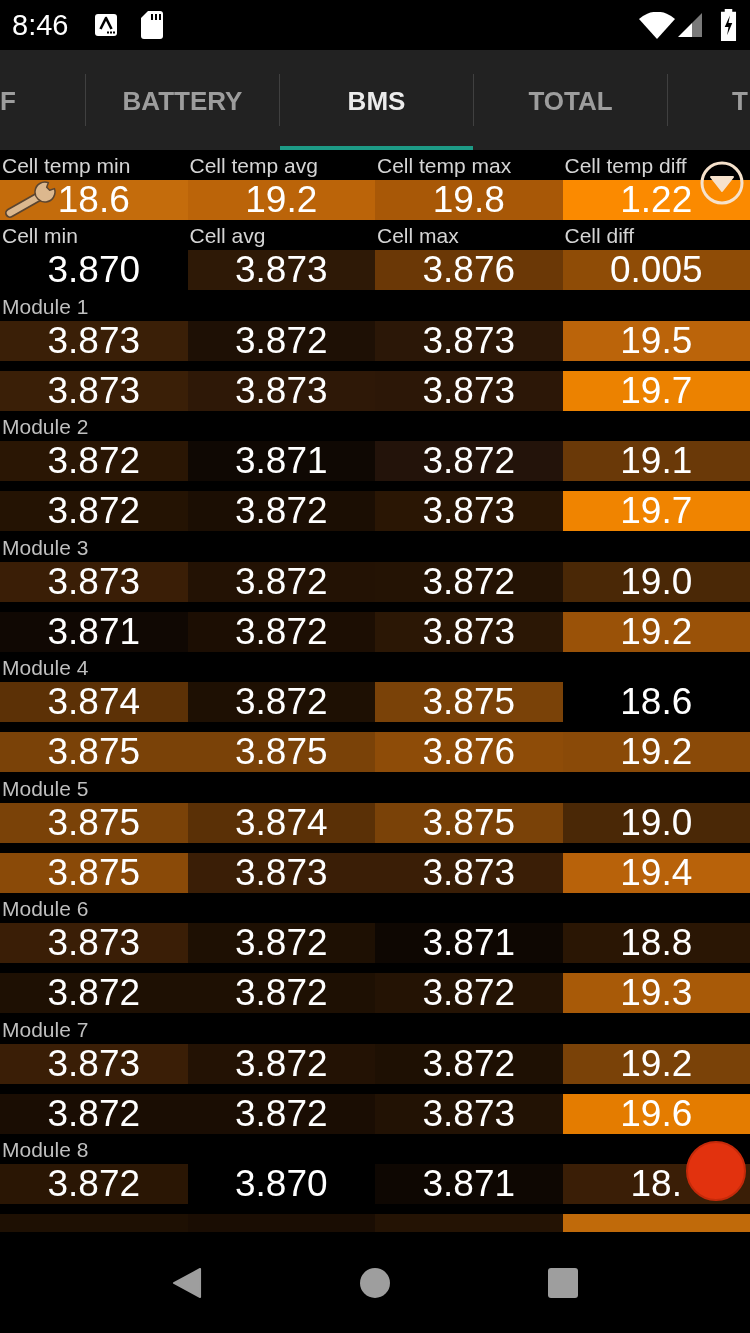  I want to click on module-label: Module 4, so click(45, 668).